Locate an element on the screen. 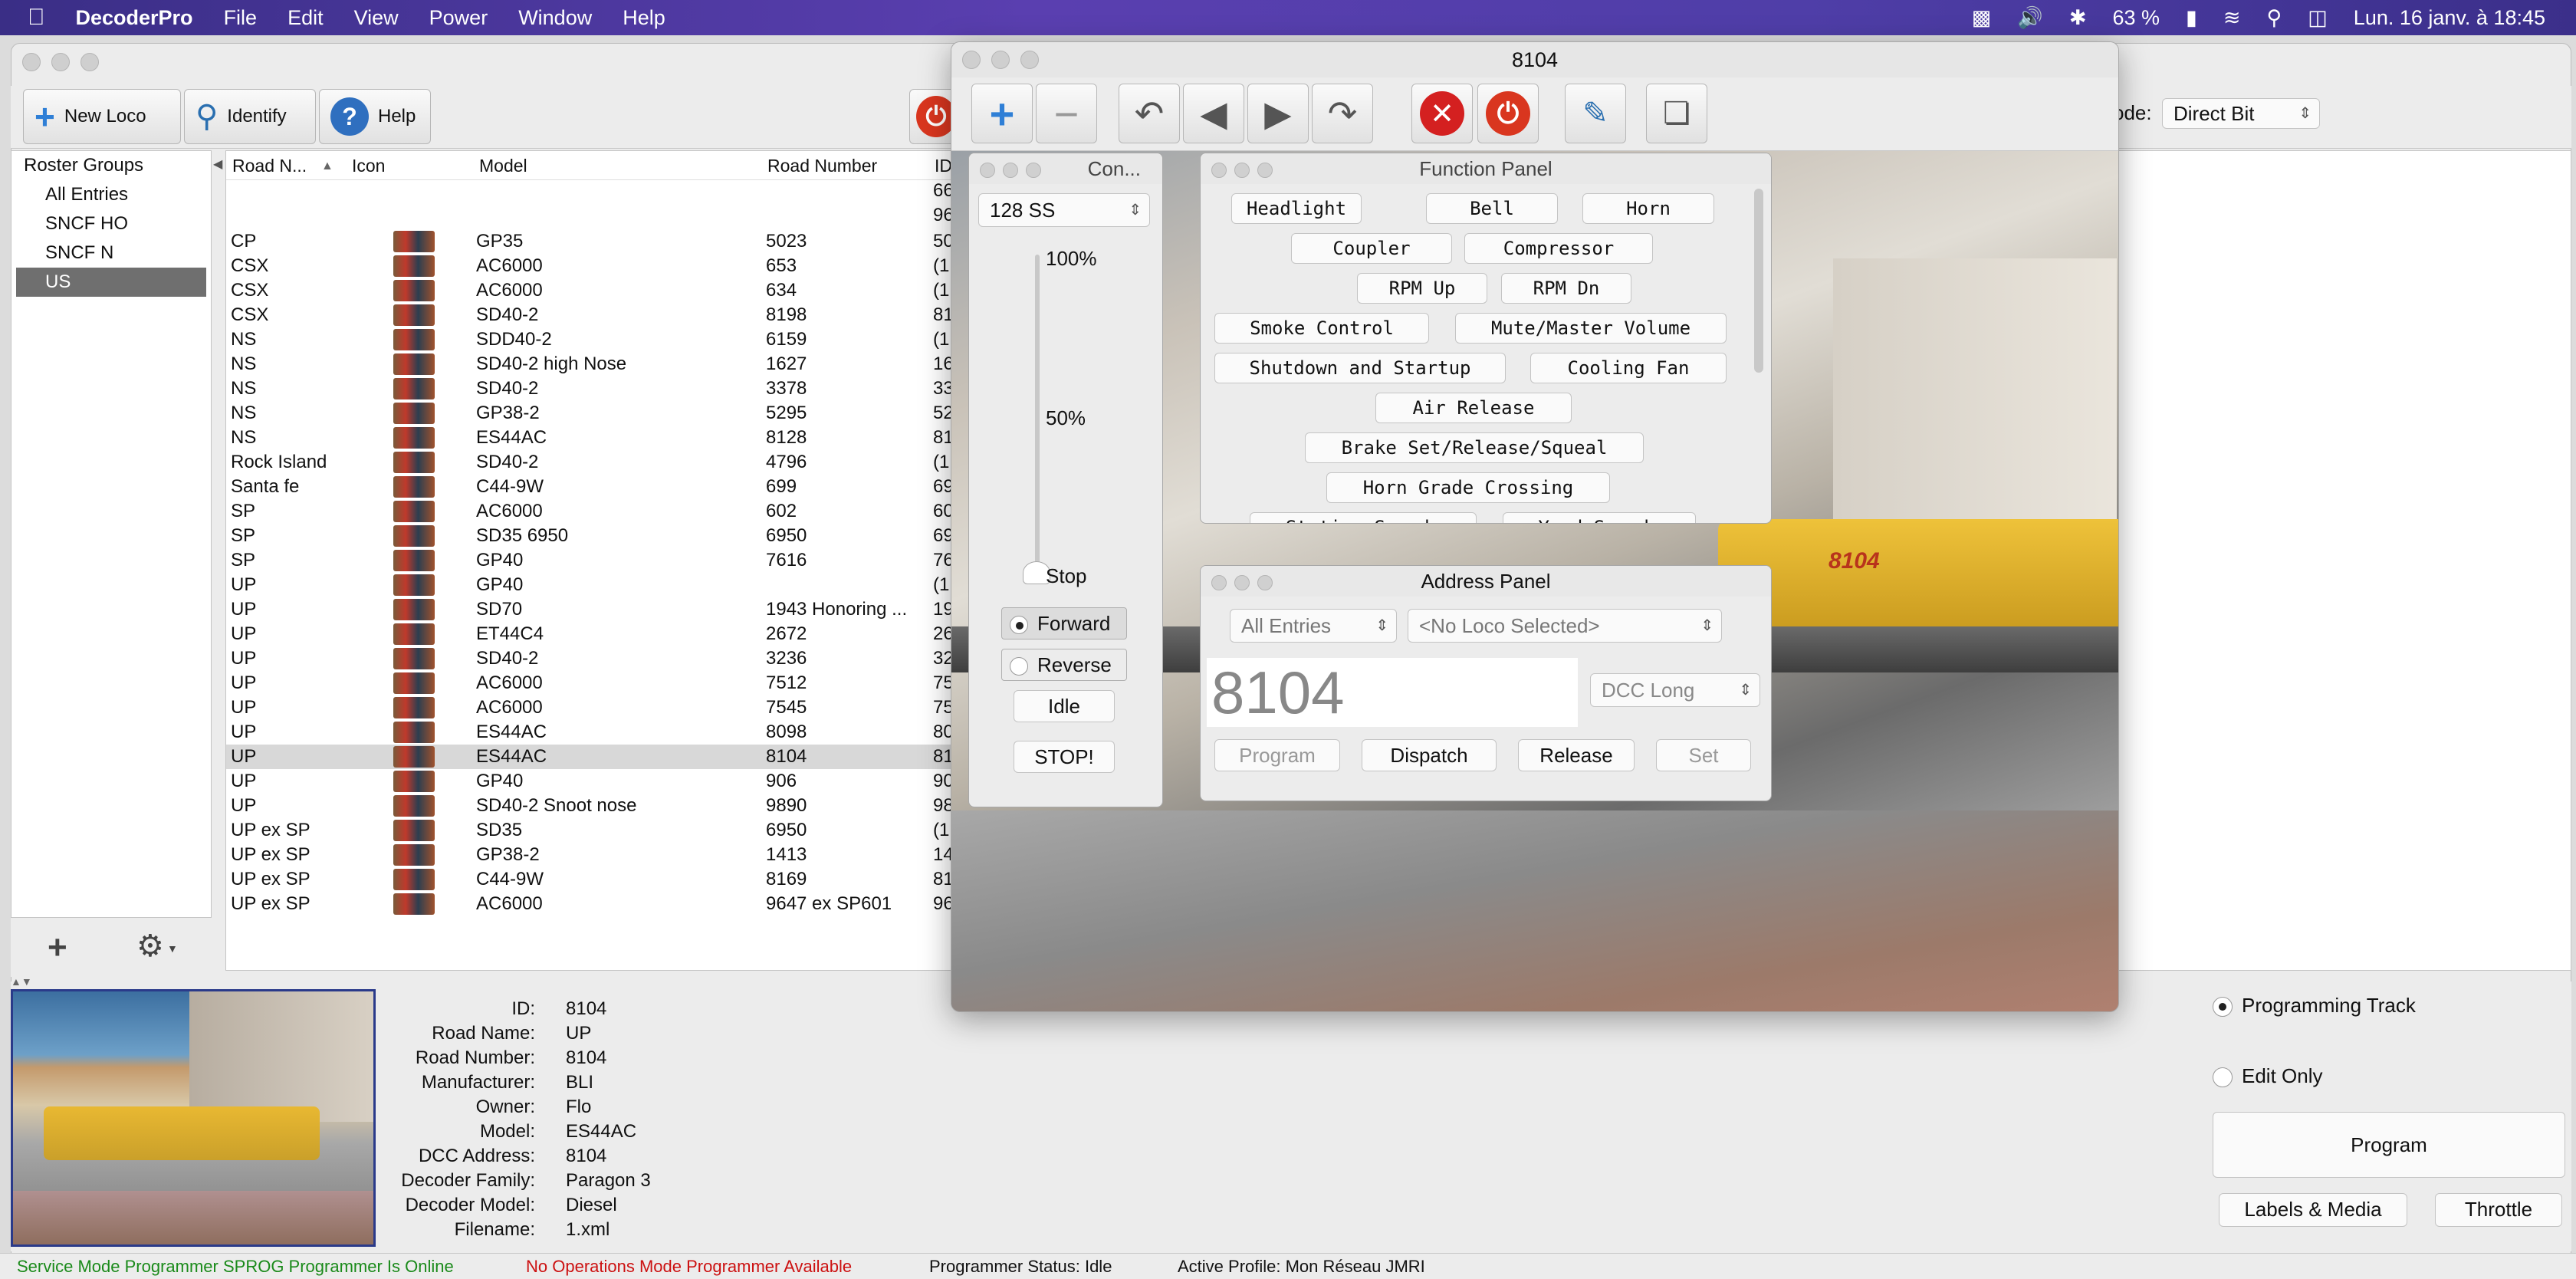  function-button-brake-set-release-squeal: Brake Set/Release/Squeal is located at coordinates (1475, 447).